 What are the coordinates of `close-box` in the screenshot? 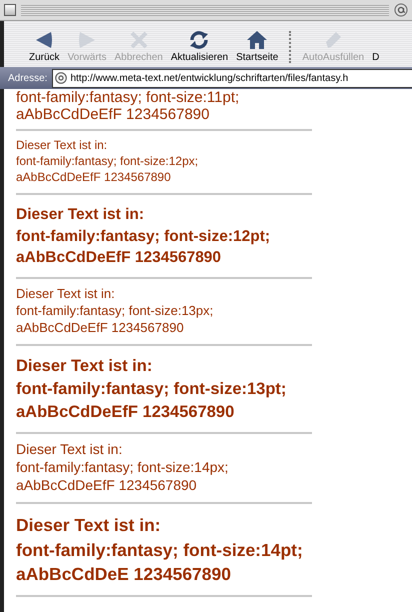 It's located at (10, 10).